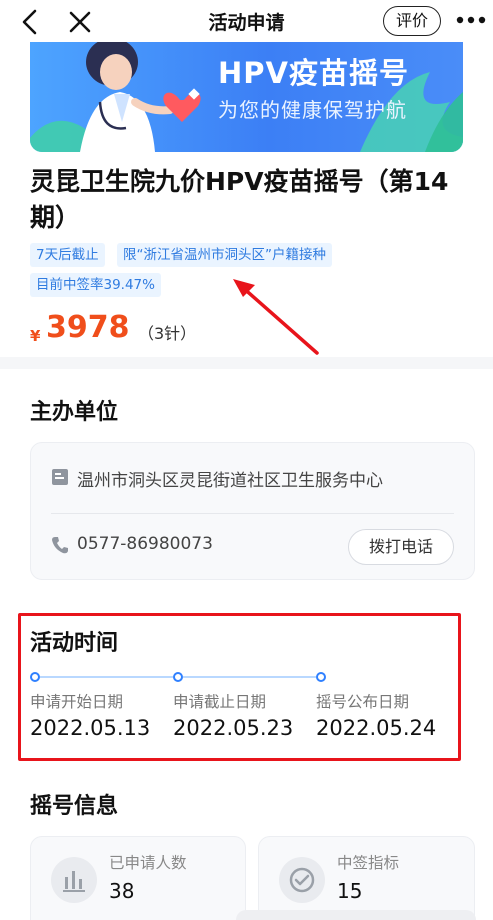 The height and width of the screenshot is (920, 493). Describe the element at coordinates (138, 878) in the screenshot. I see `applicants-card: 已申请人数 38` at that location.